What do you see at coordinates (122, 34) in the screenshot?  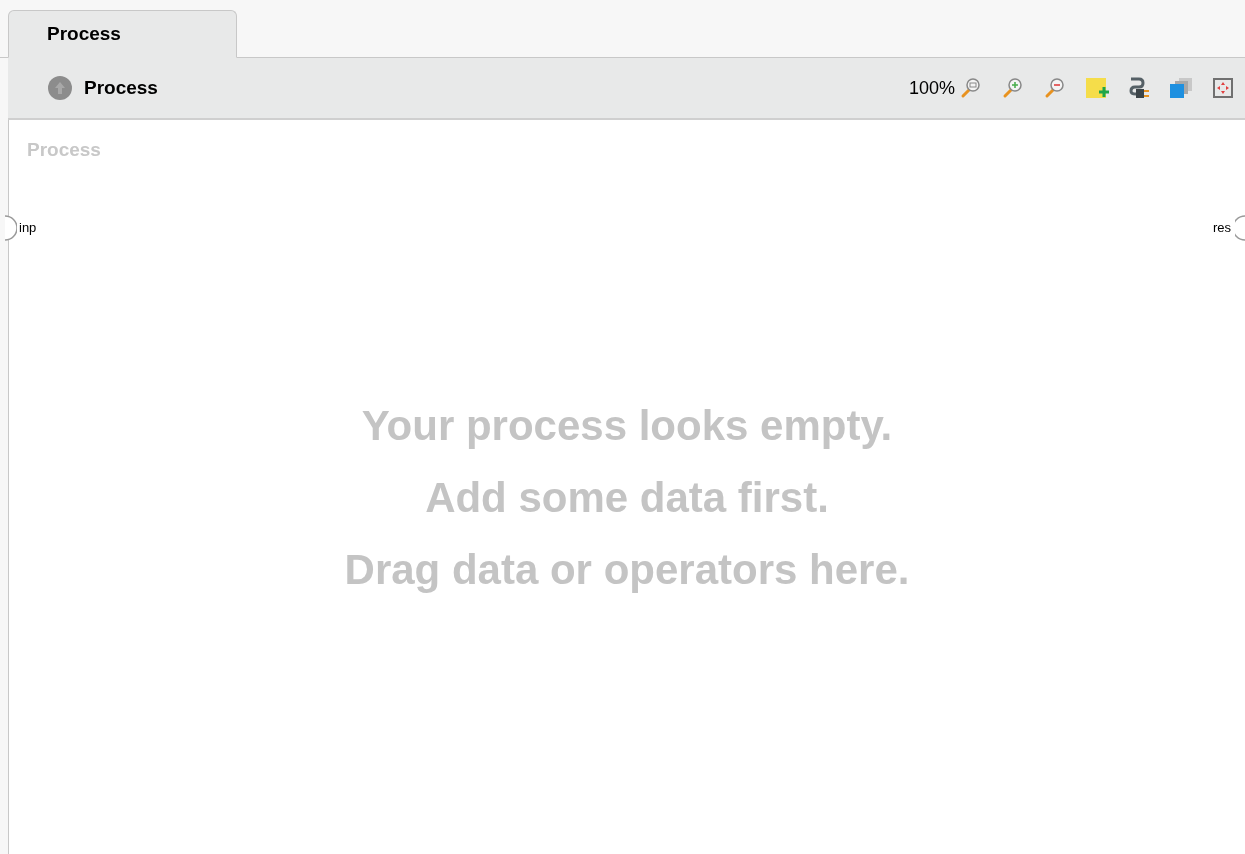 I see `tab: Process` at bounding box center [122, 34].